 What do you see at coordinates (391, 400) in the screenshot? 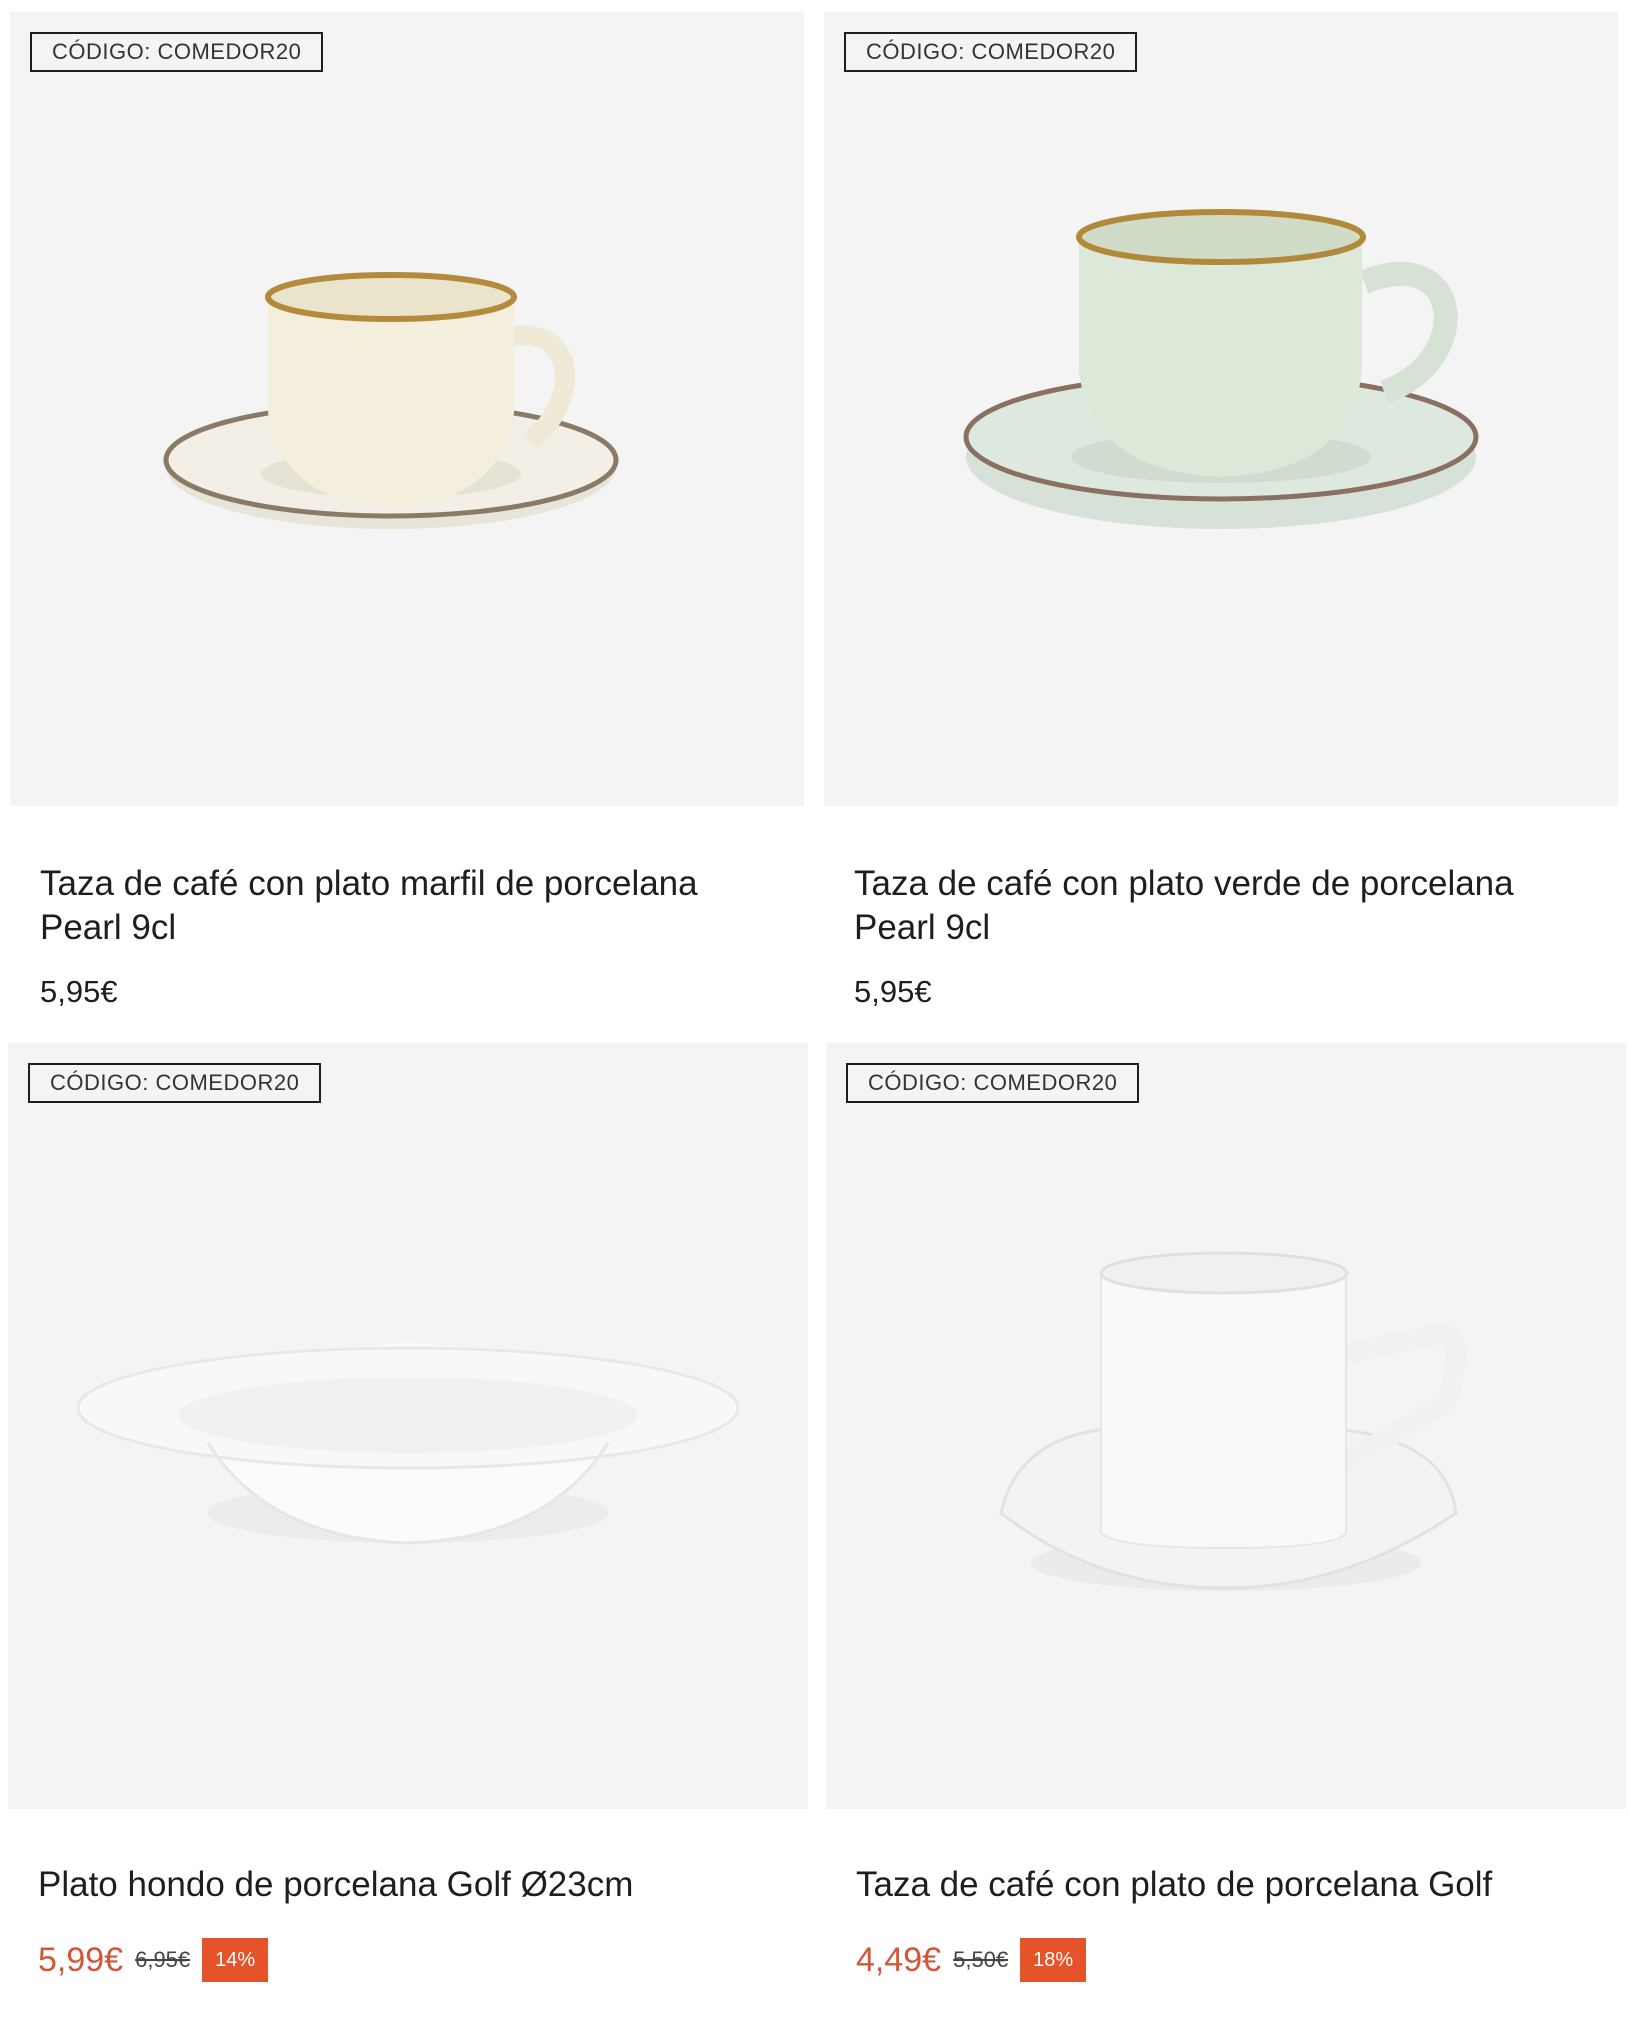
I see `coffee-cup-ivory-icon` at bounding box center [391, 400].